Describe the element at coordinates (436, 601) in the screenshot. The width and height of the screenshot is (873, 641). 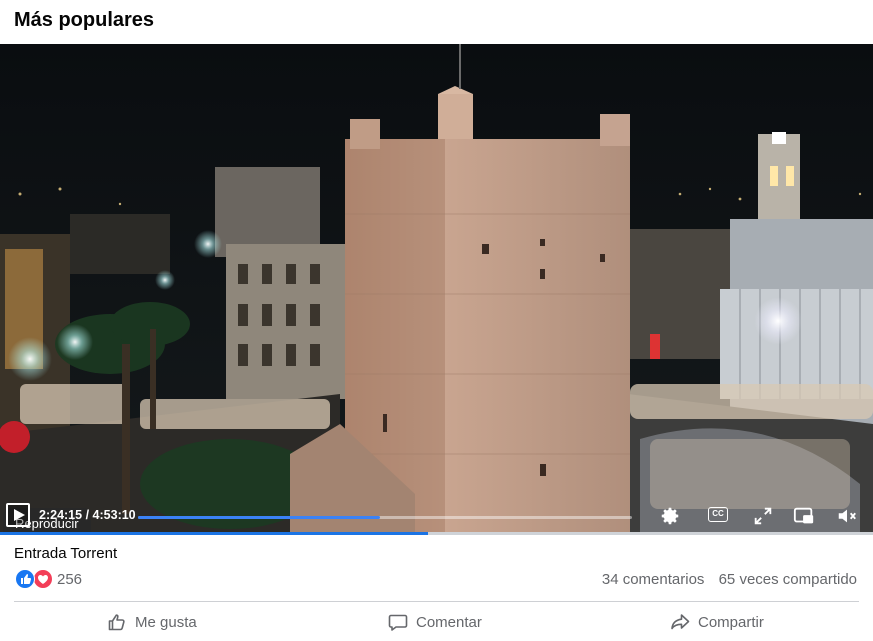
I see `divider` at that location.